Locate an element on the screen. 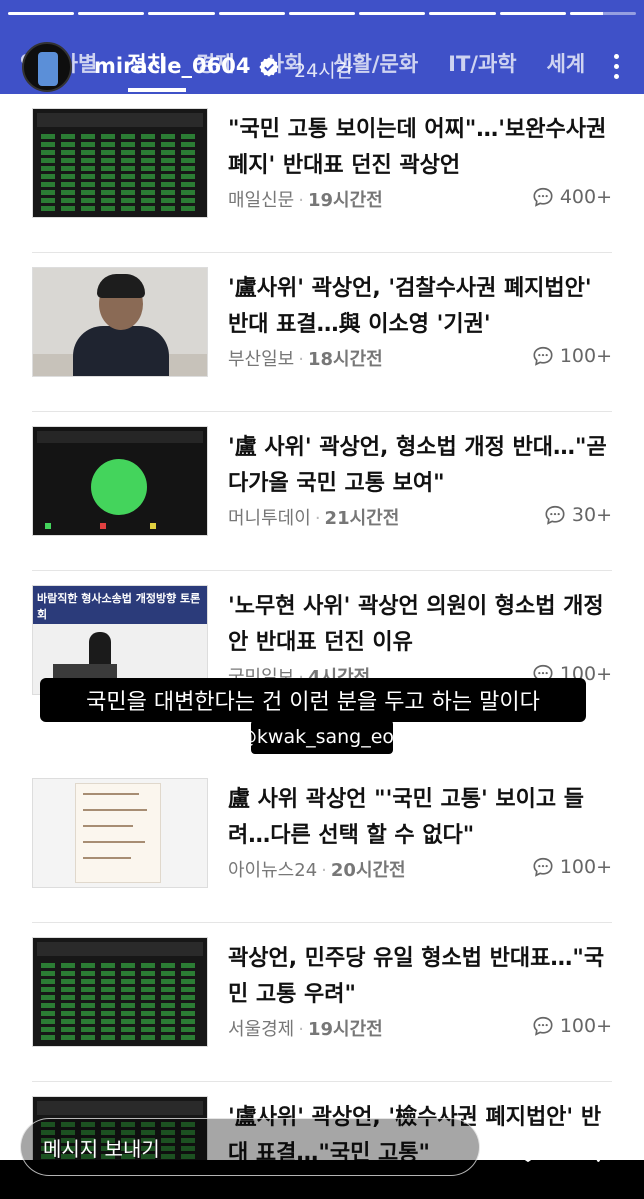 This screenshot has width=644, height=1199. forum-banner-text: 바람직한 형사소송법 개정방향 토론회 is located at coordinates (119, 606).